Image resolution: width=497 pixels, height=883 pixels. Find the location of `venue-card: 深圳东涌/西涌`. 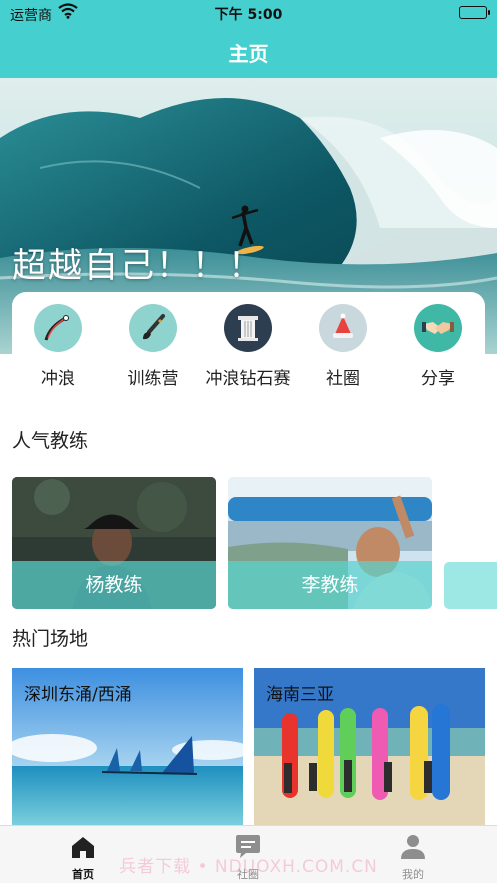

venue-card: 深圳东涌/西涌 is located at coordinates (127, 747).